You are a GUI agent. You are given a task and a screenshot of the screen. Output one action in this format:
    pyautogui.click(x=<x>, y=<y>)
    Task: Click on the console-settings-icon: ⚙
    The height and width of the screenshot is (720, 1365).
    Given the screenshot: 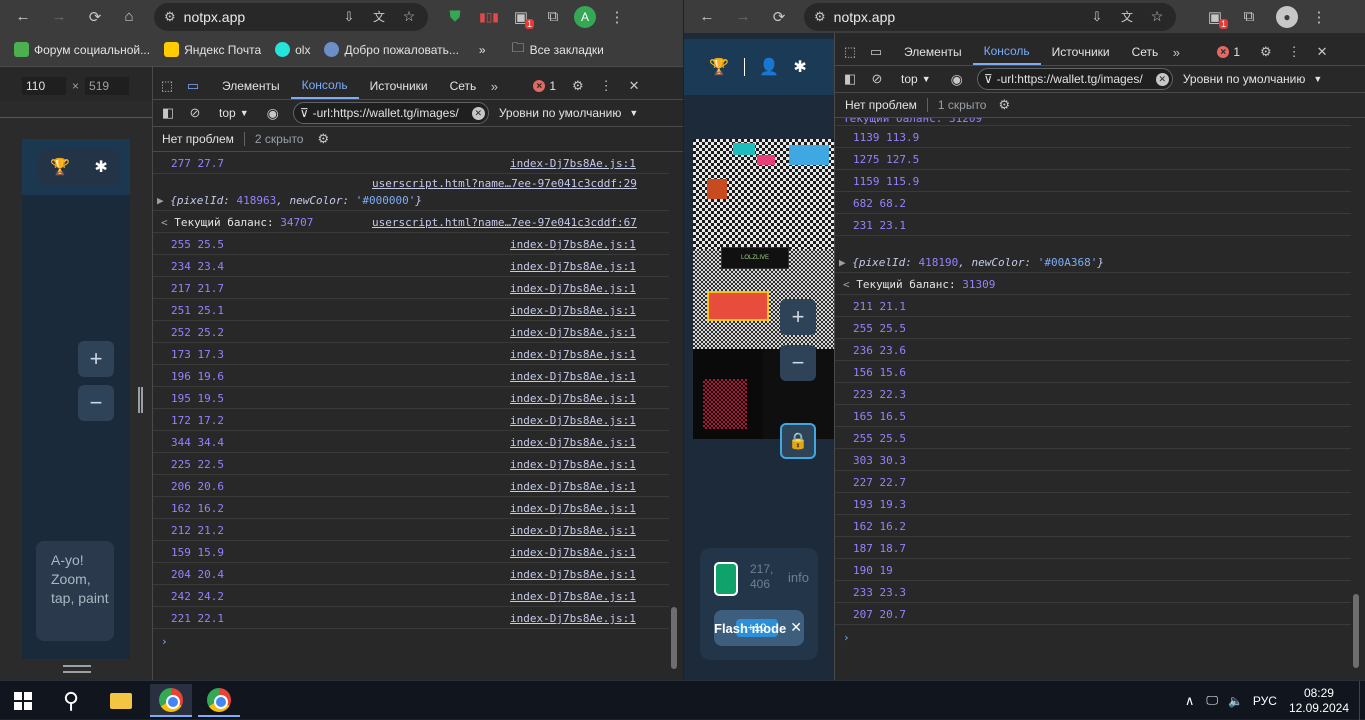 What is the action you would take?
    pyautogui.click(x=1004, y=105)
    